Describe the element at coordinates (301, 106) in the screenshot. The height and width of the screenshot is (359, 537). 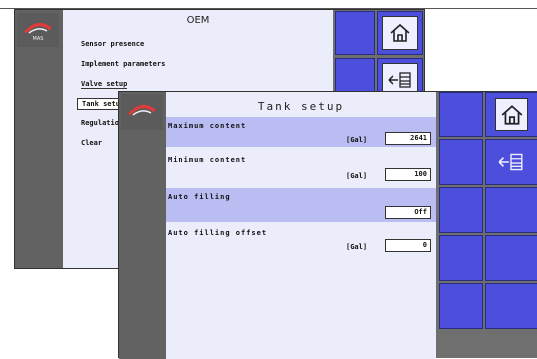
I see `page-title: Tank setup` at that location.